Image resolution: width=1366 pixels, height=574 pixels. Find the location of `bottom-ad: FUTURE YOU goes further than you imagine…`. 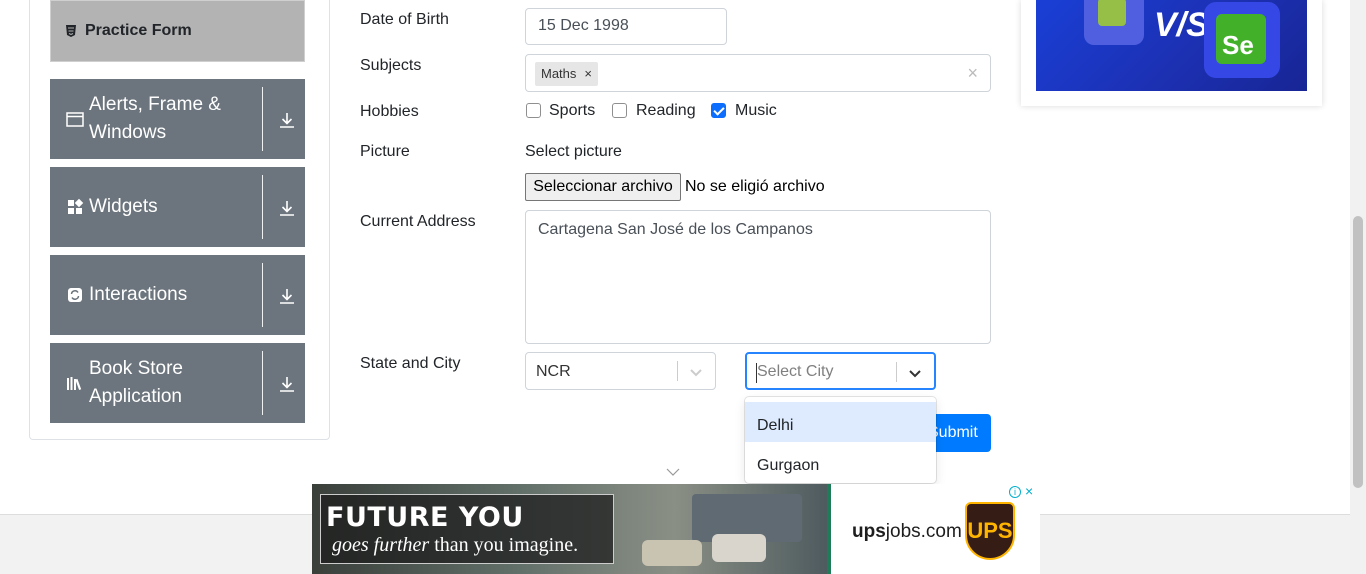

bottom-ad: FUTURE YOU goes further than you imagine… is located at coordinates (676, 529).